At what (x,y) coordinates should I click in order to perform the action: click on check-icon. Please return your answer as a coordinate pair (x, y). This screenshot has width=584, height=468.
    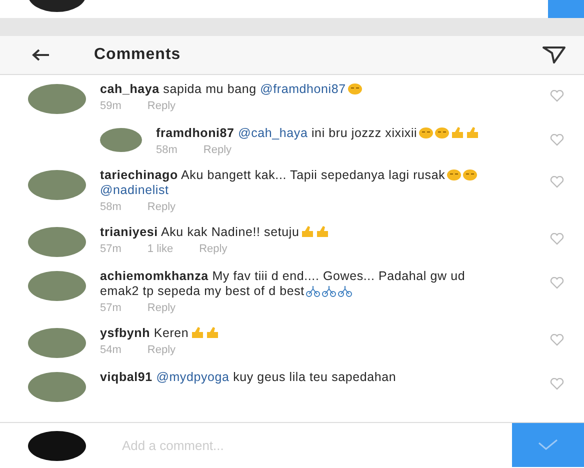
    Looking at the image, I should click on (548, 445).